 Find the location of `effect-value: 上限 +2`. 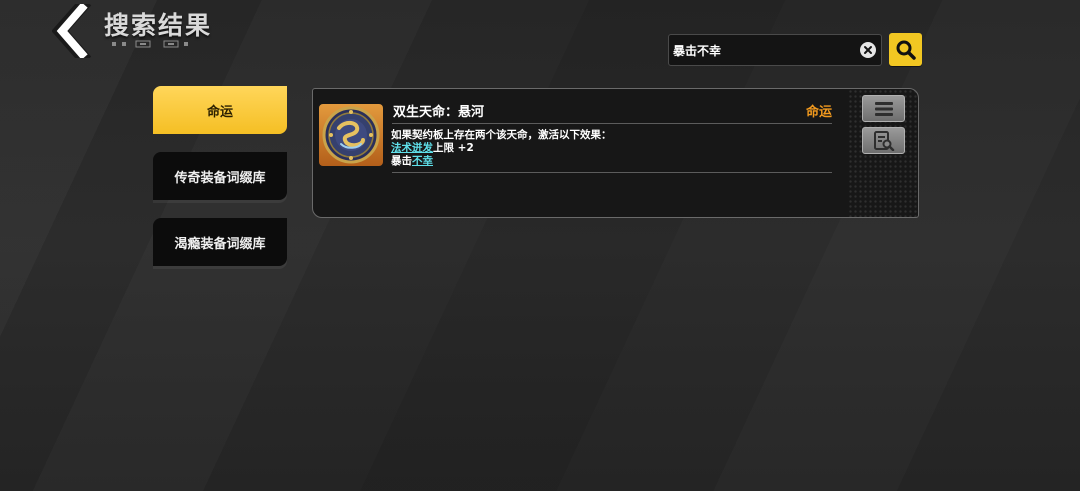

effect-value: 上限 +2 is located at coordinates (453, 148).